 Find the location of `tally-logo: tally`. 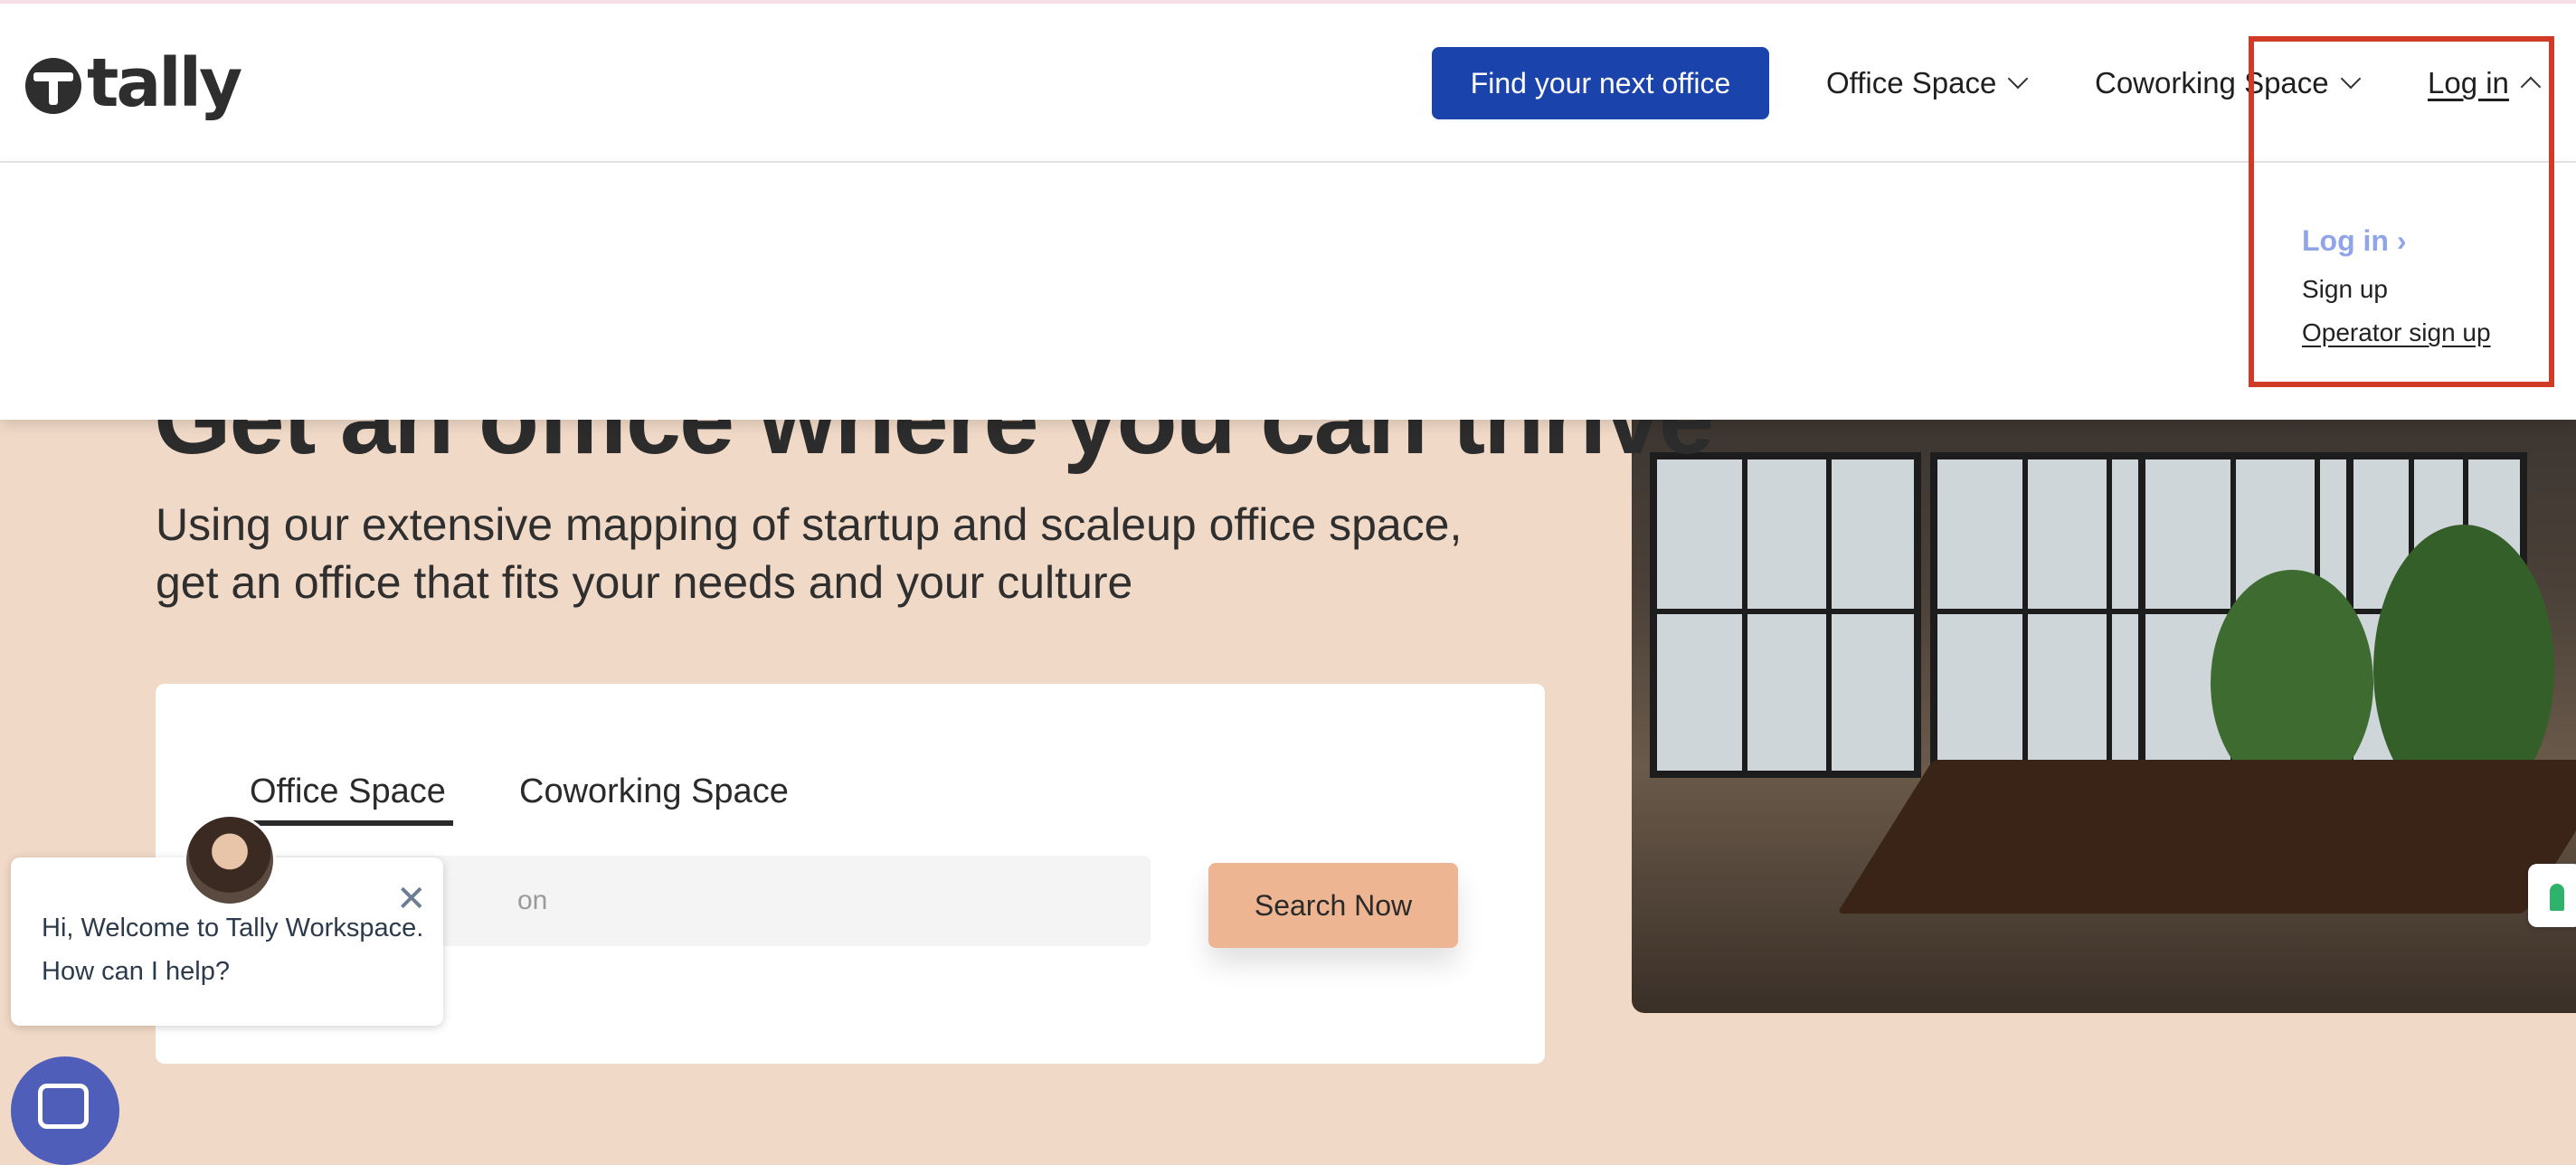

tally-logo: tally is located at coordinates (134, 85).